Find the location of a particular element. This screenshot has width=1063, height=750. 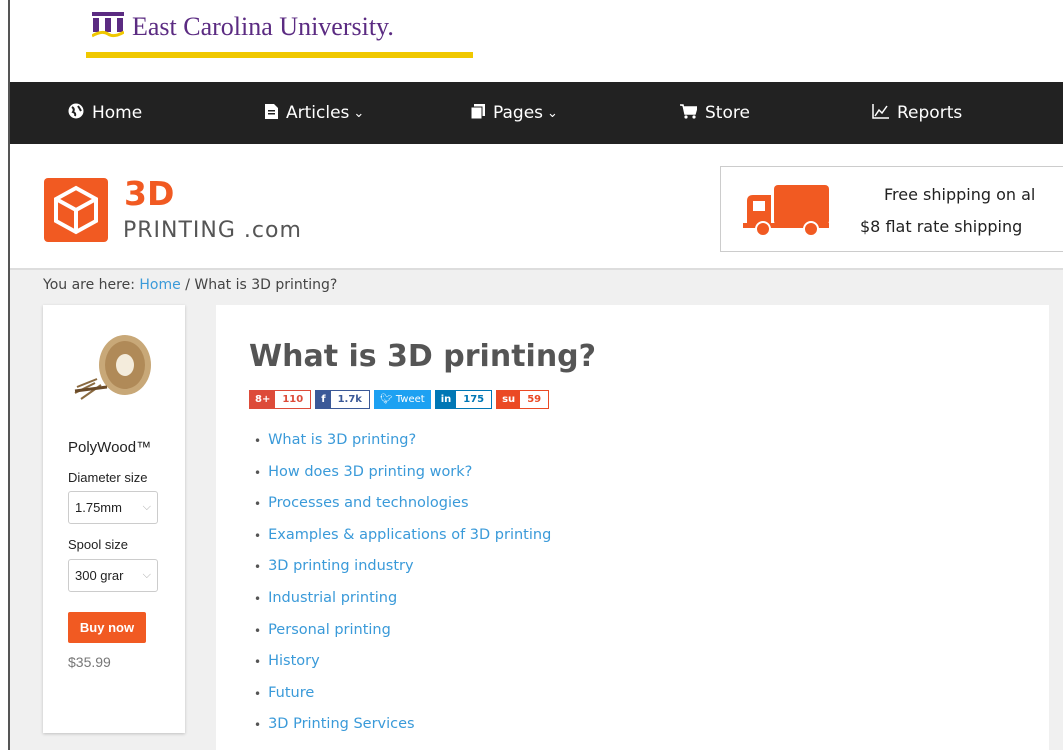

cart-icon is located at coordinates (689, 113).